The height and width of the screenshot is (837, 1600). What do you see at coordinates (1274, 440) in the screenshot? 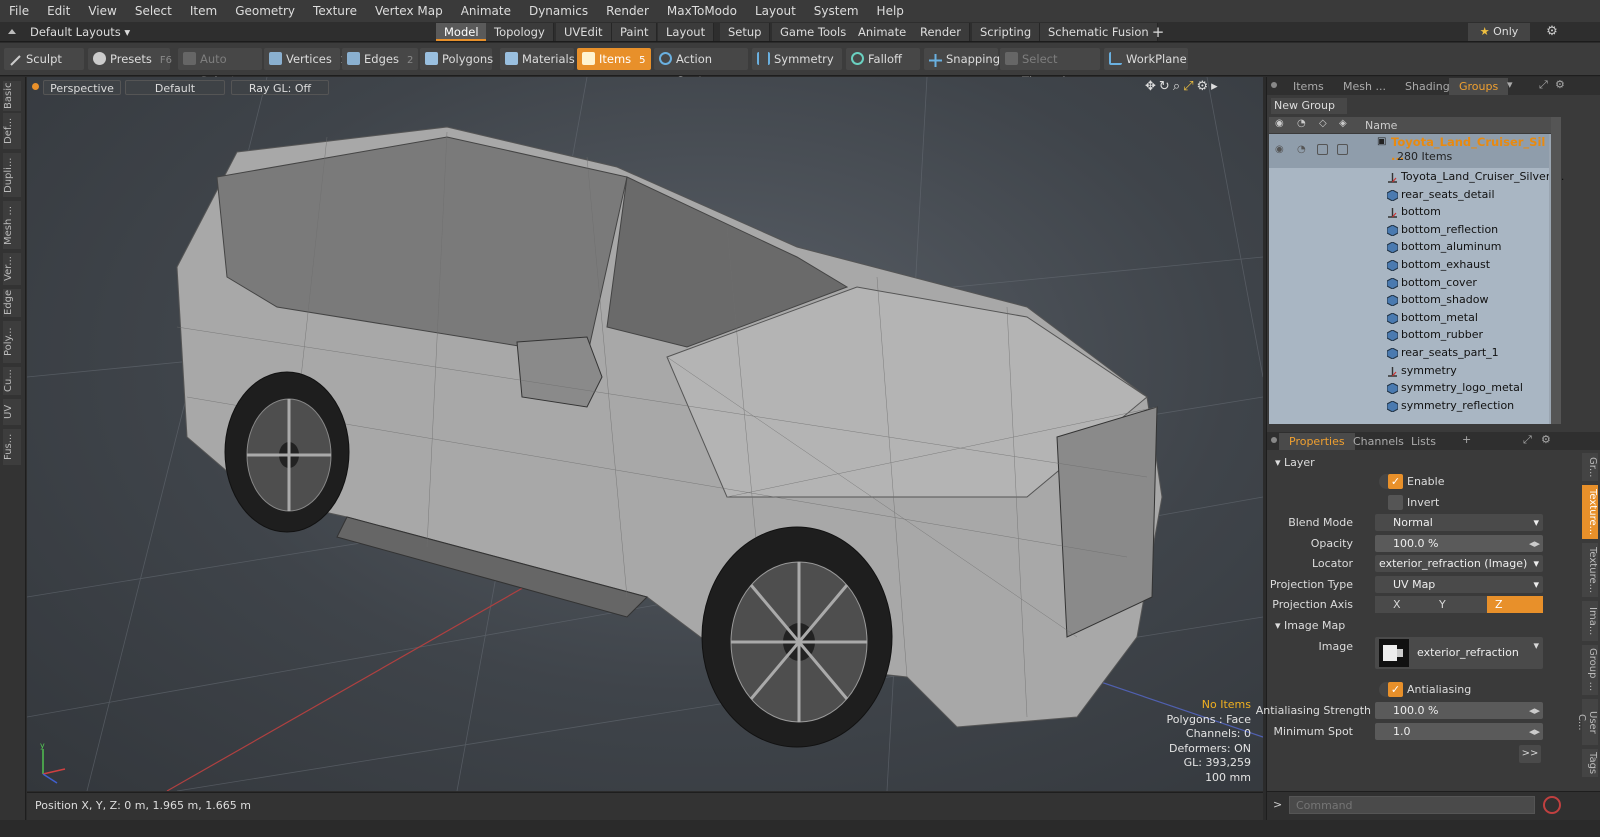
I see `props-grip-icon` at bounding box center [1274, 440].